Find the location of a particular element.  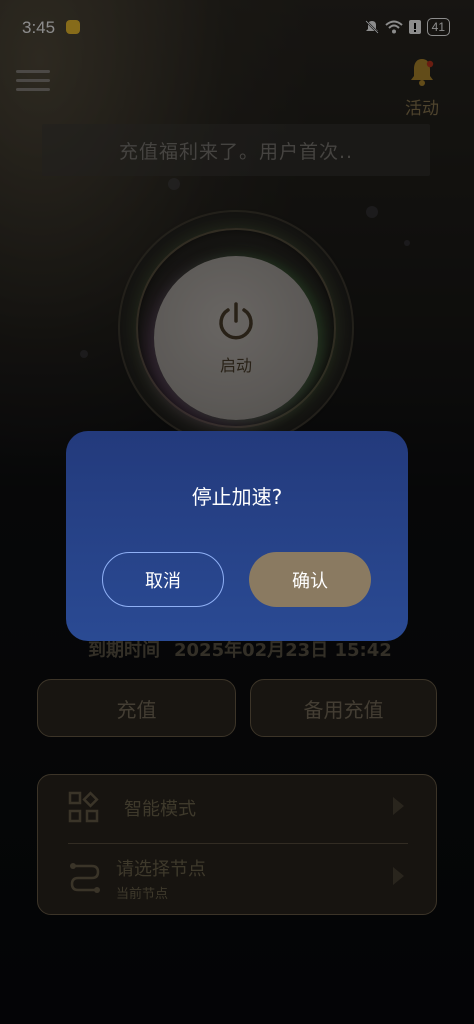

confirm-button: 确认 is located at coordinates (310, 579).